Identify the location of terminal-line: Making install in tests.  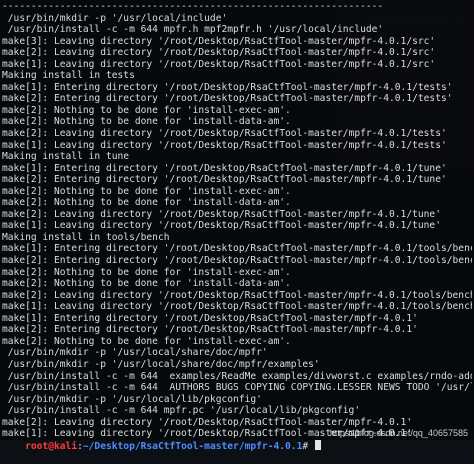
(68, 76).